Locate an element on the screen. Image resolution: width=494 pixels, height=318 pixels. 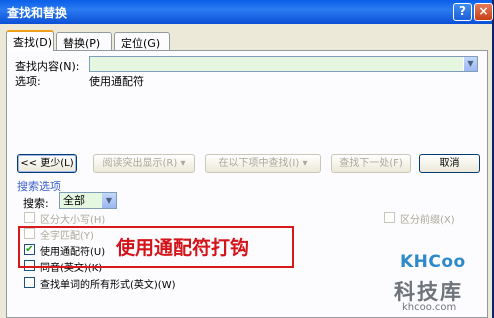
find-in-button: 在以下项中查找(I) ▾ is located at coordinates (263, 163).